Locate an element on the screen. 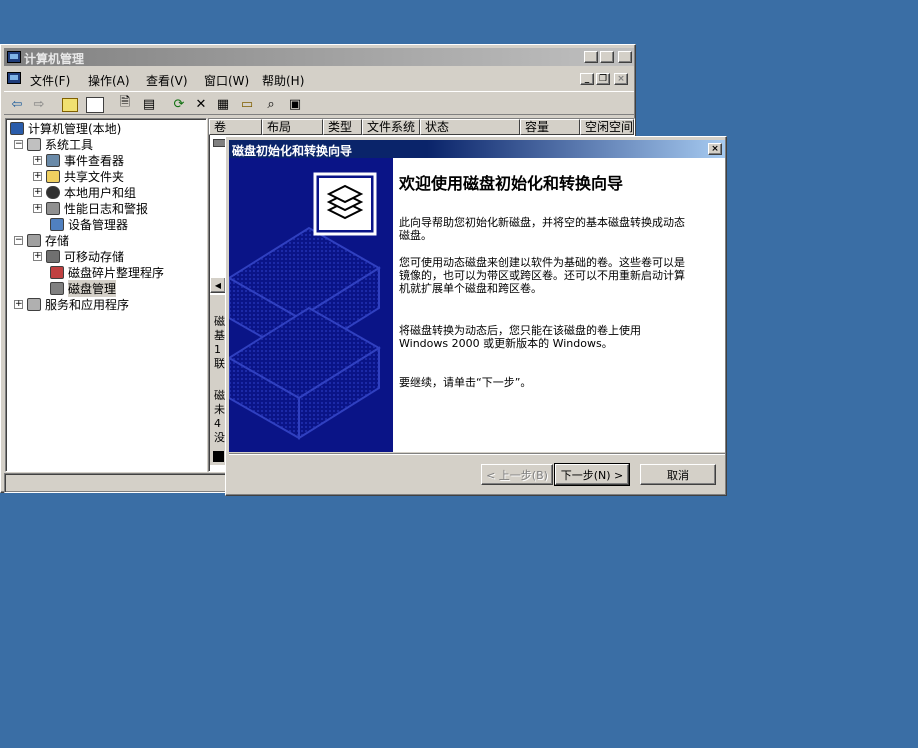 The width and height of the screenshot is (918, 748). disk-0-label: 磁 基 1 联 is located at coordinates (219, 343).